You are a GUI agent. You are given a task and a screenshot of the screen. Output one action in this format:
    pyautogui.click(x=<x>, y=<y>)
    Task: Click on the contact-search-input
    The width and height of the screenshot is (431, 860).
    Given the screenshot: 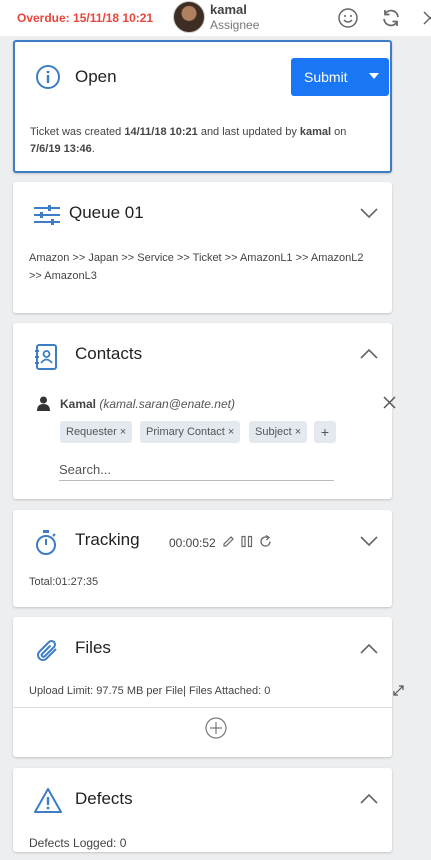 What is the action you would take?
    pyautogui.click(x=196, y=470)
    